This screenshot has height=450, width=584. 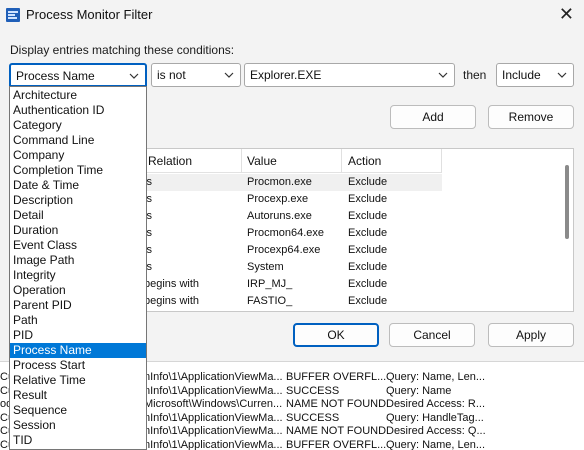 What do you see at coordinates (531, 117) in the screenshot?
I see `remove-button: Remove` at bounding box center [531, 117].